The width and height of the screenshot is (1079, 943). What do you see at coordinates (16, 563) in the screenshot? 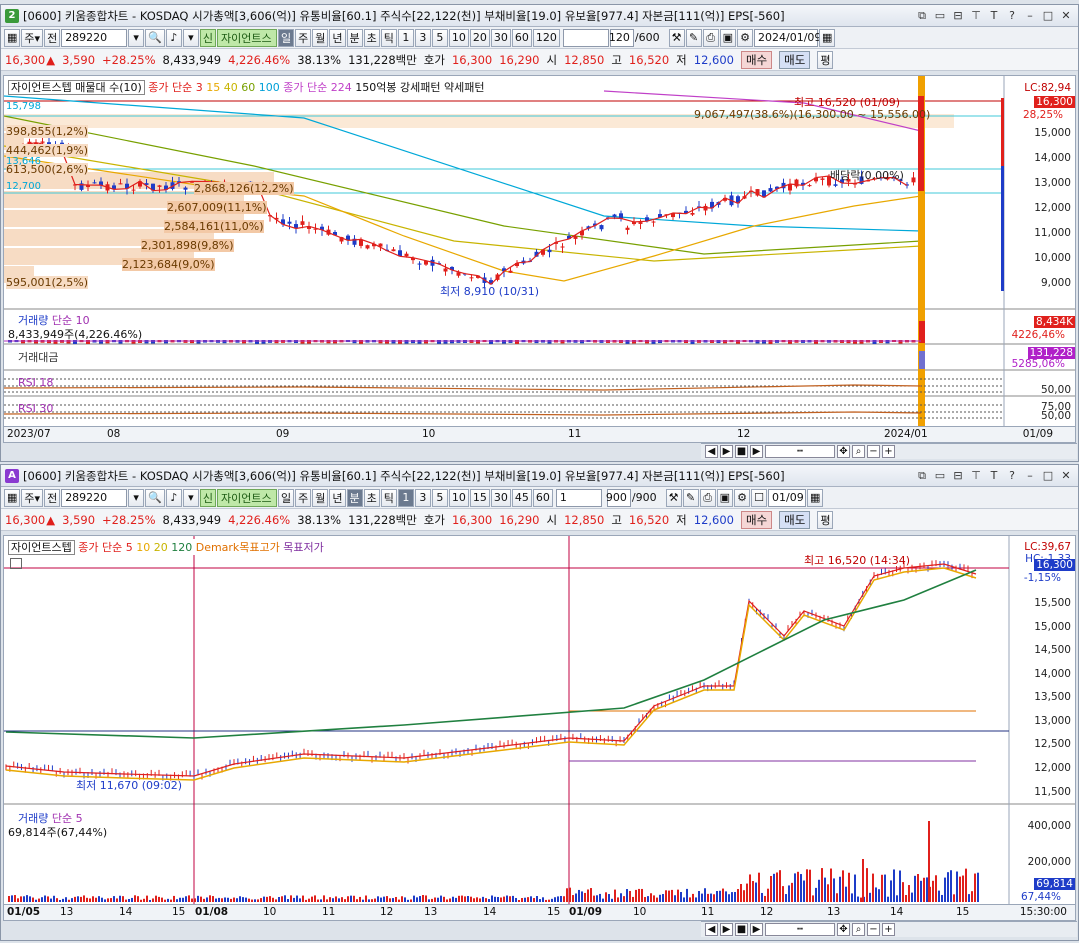
I see `grid-icon` at bounding box center [16, 563].